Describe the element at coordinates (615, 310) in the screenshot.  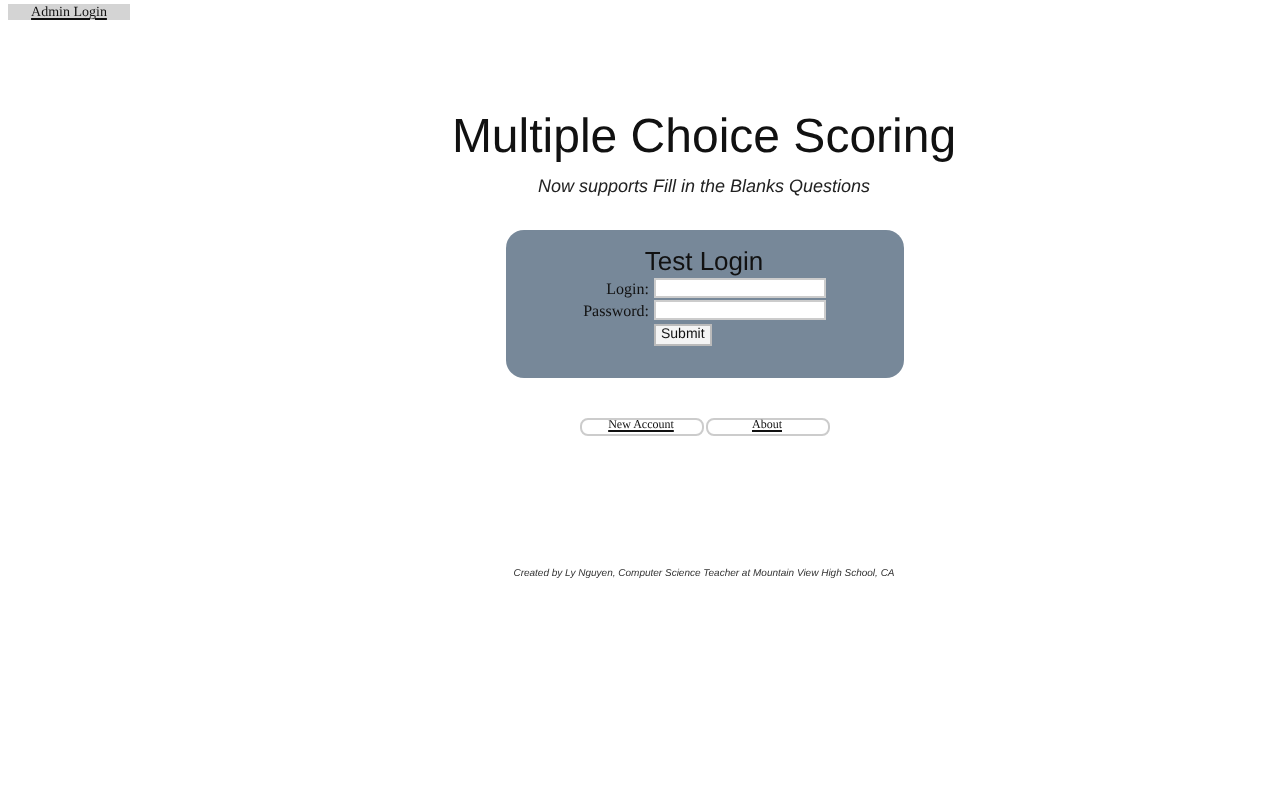
I see `field-label: Password:` at that location.